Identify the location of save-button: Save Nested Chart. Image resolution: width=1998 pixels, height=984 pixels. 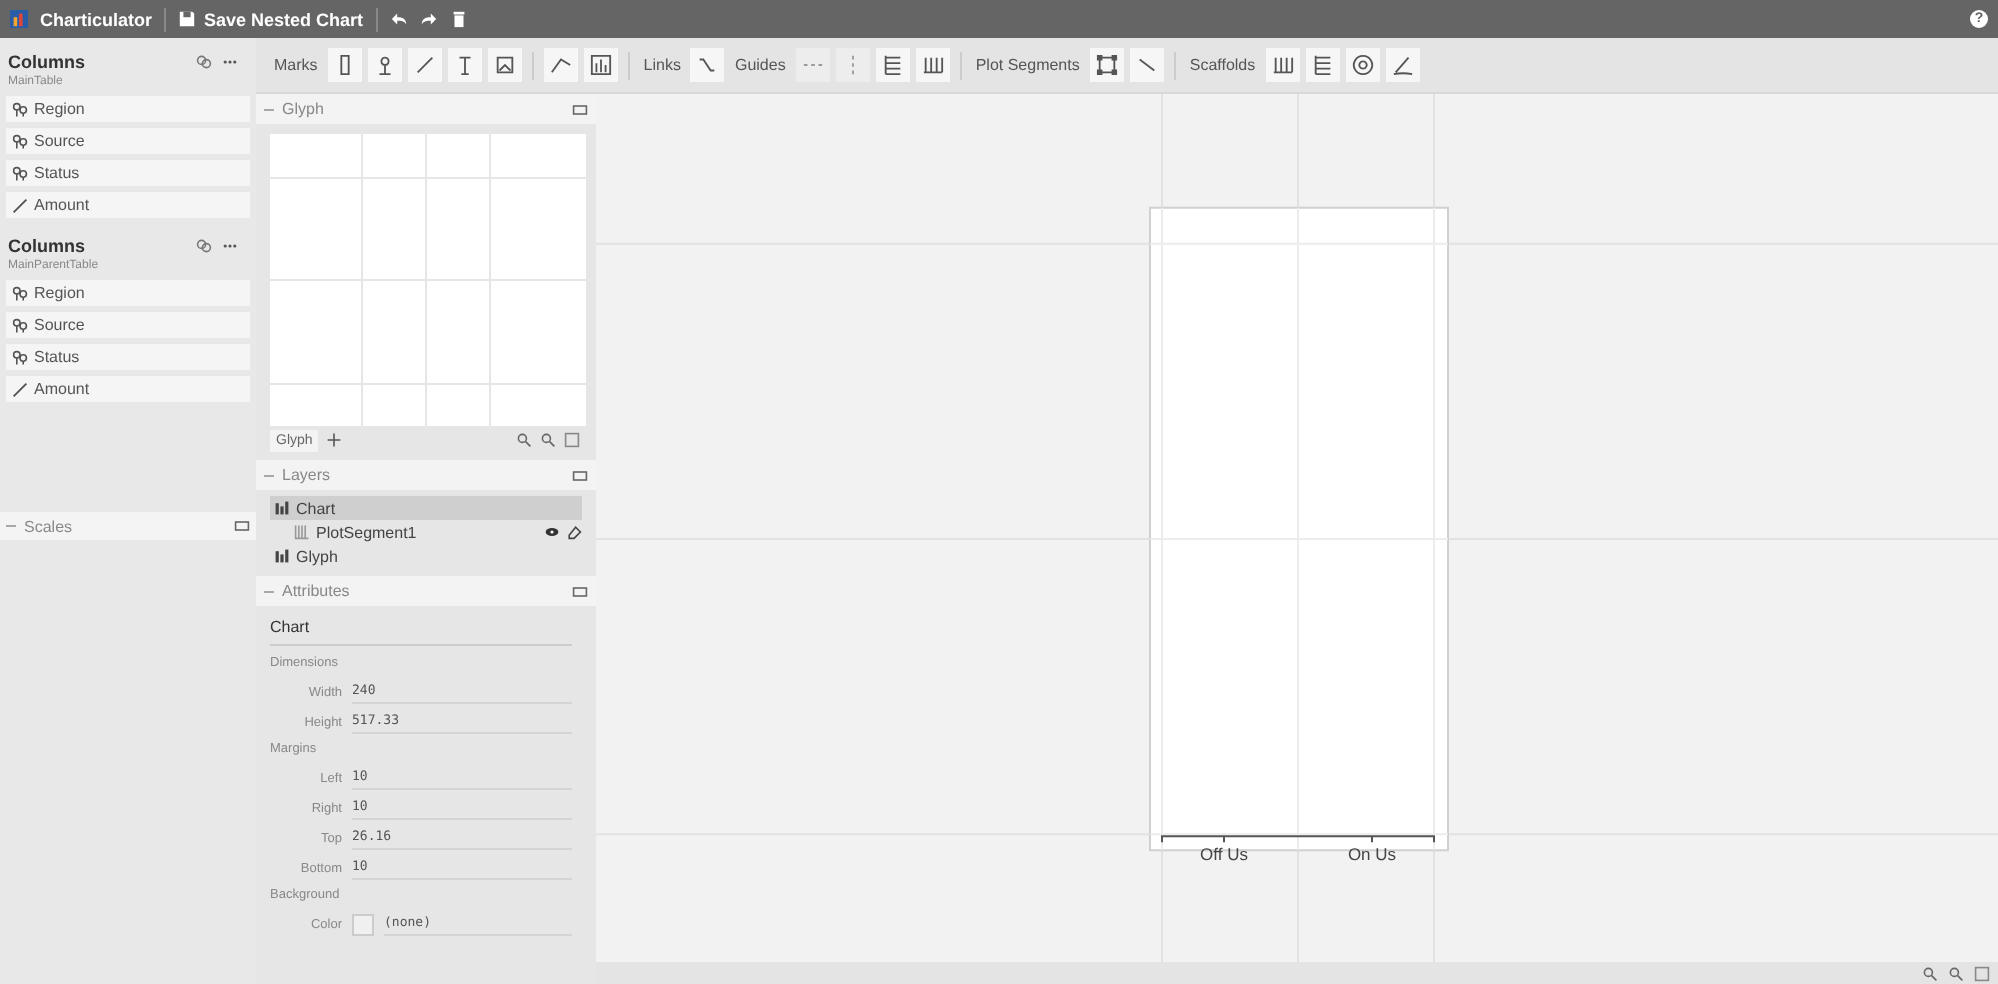
(271, 19).